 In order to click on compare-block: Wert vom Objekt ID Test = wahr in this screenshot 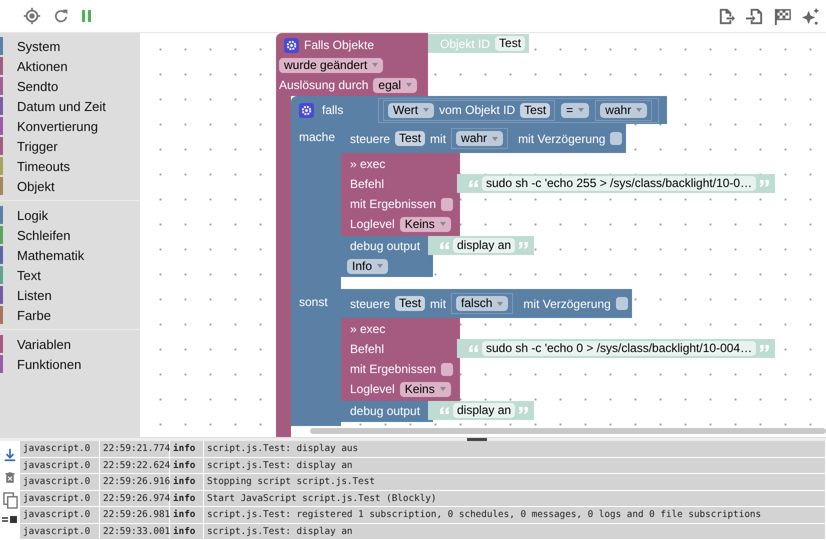, I will do `click(519, 110)`.